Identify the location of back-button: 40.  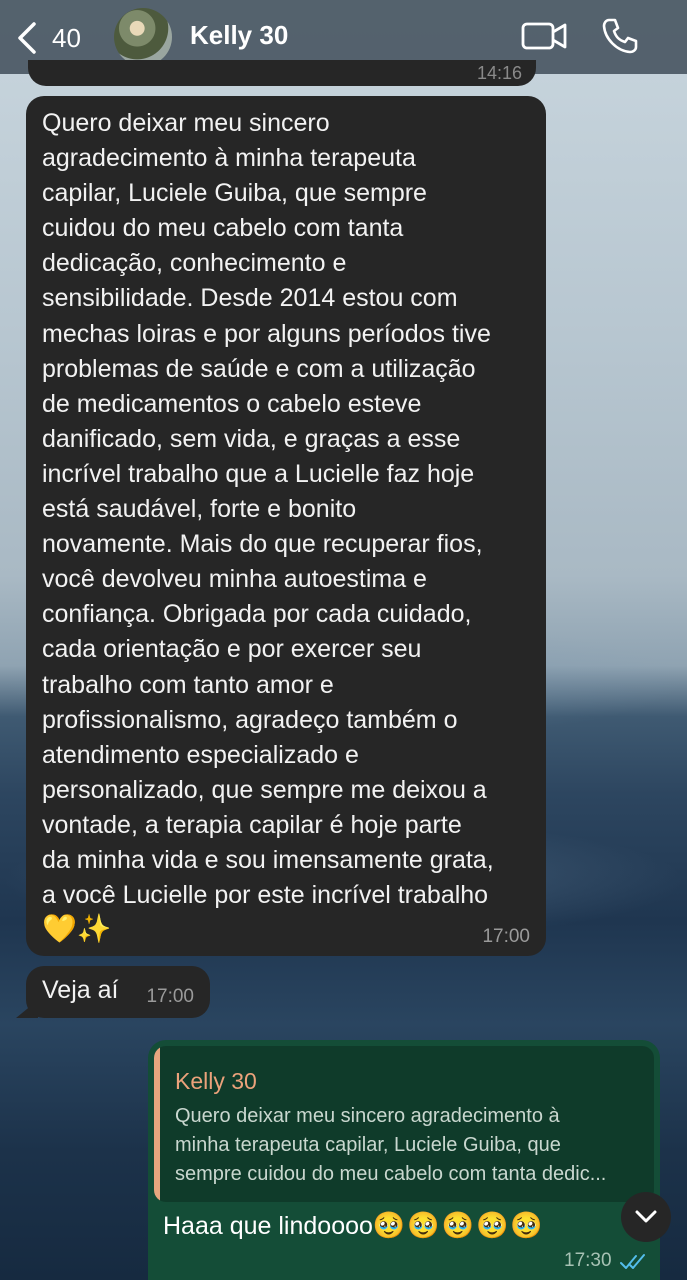
(61, 38).